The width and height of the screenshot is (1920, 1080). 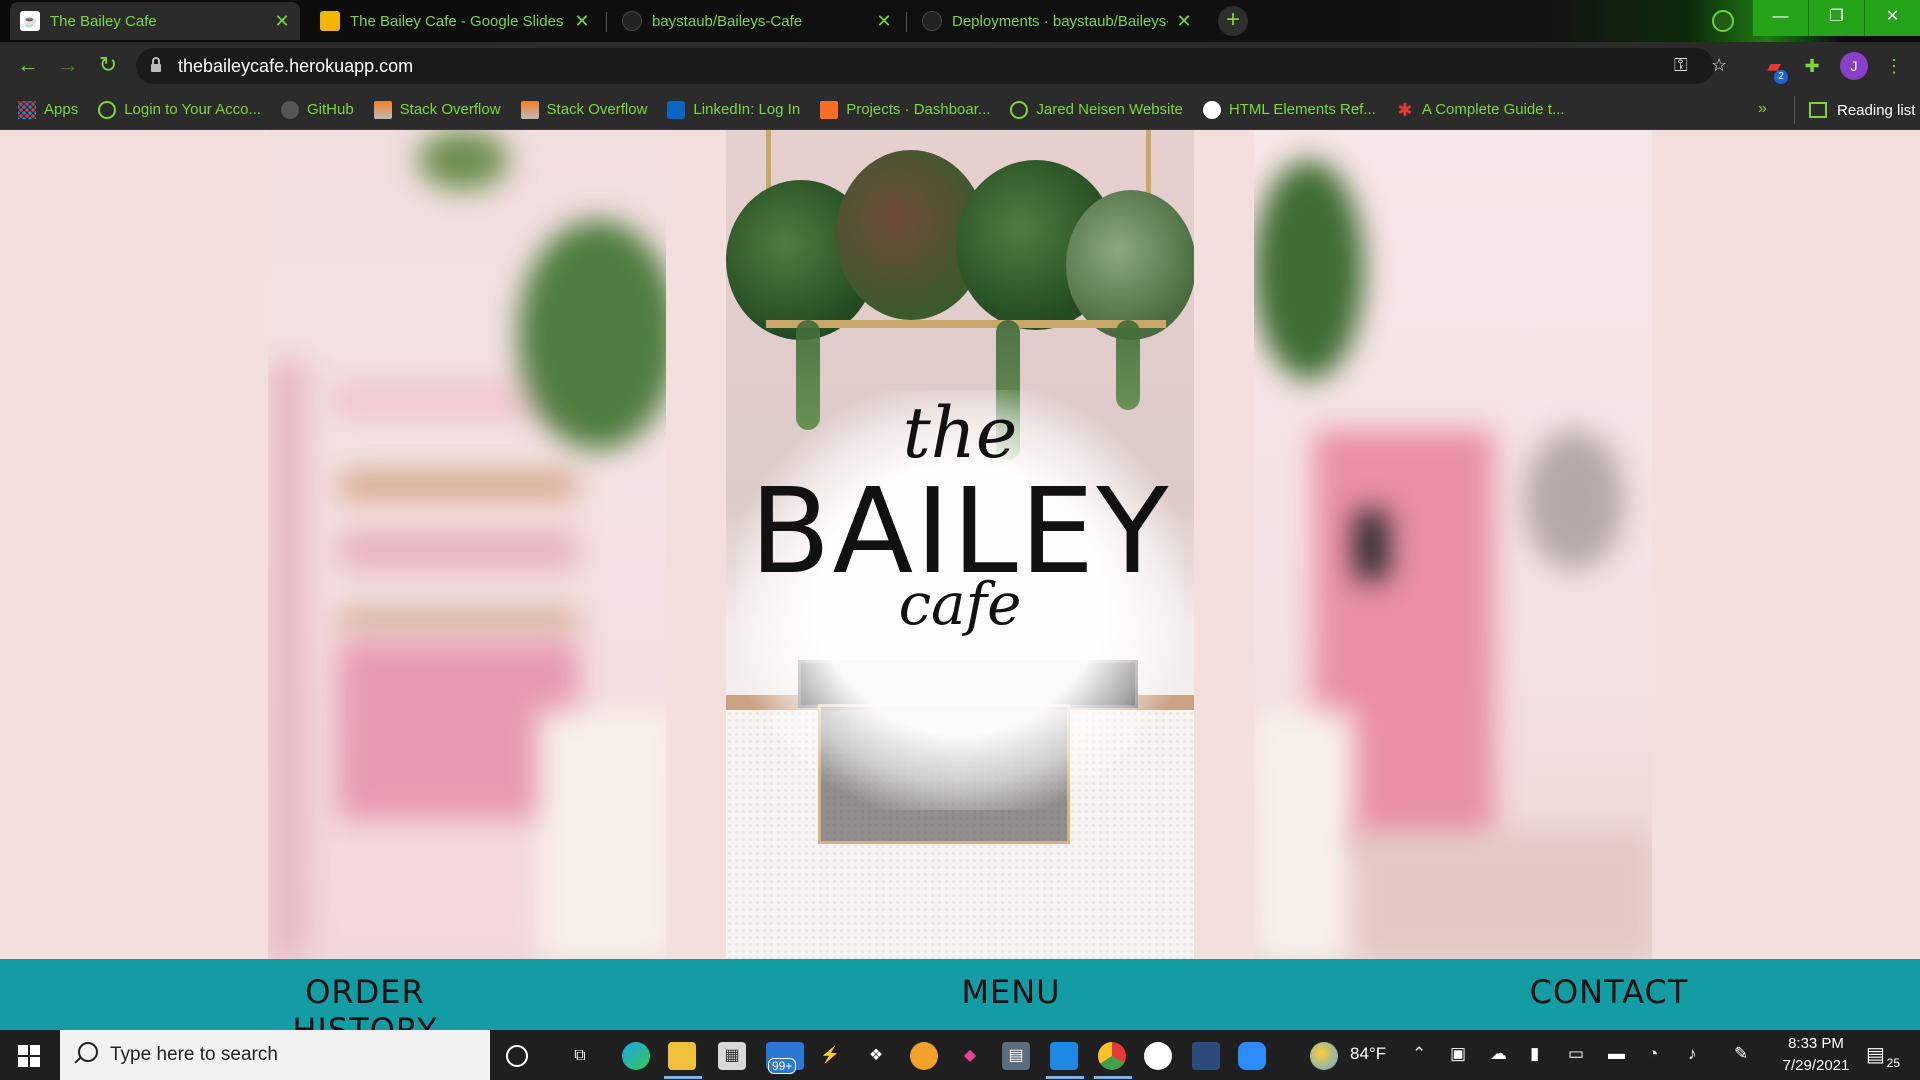 What do you see at coordinates (682, 1056) in the screenshot?
I see `file-explorer-icon` at bounding box center [682, 1056].